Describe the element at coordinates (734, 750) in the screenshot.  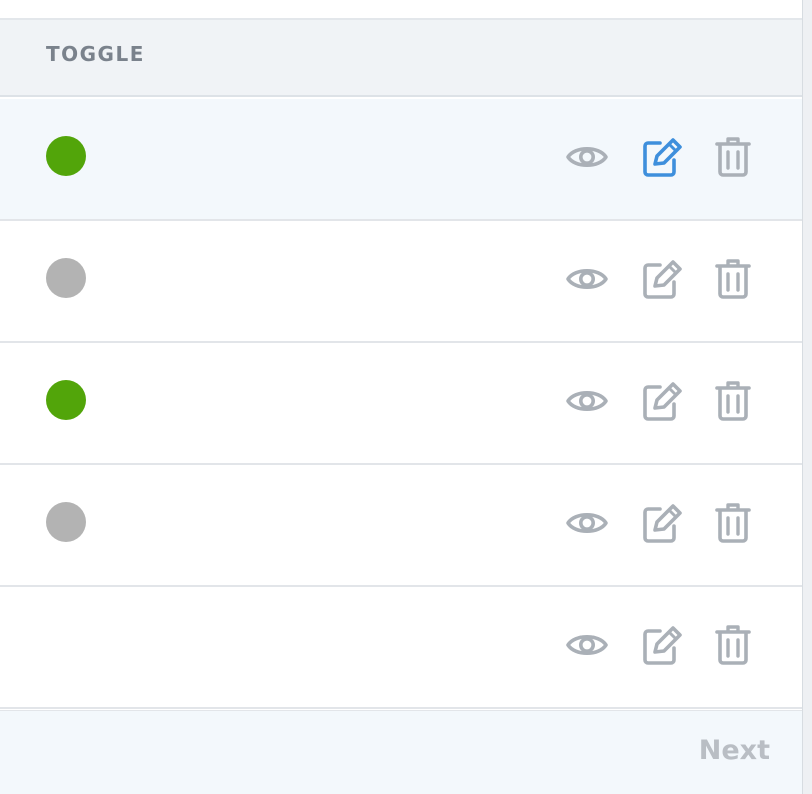
I see `next-page-button: Next` at that location.